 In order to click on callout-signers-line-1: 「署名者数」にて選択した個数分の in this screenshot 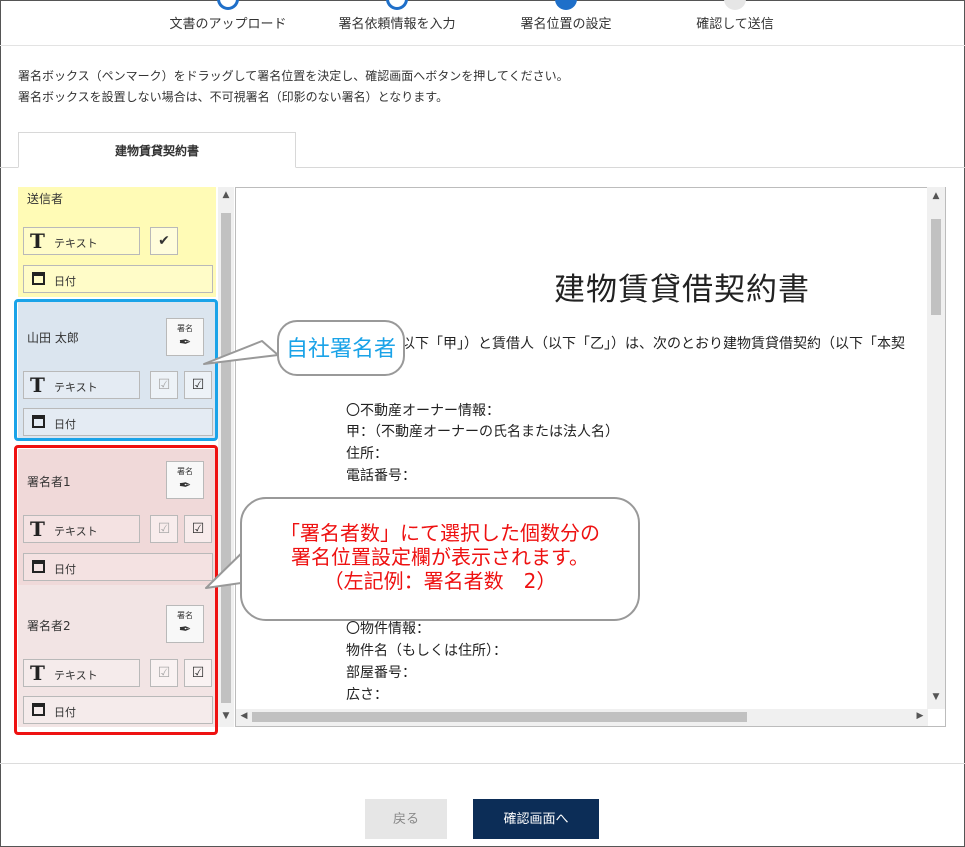, I will do `click(440, 533)`.